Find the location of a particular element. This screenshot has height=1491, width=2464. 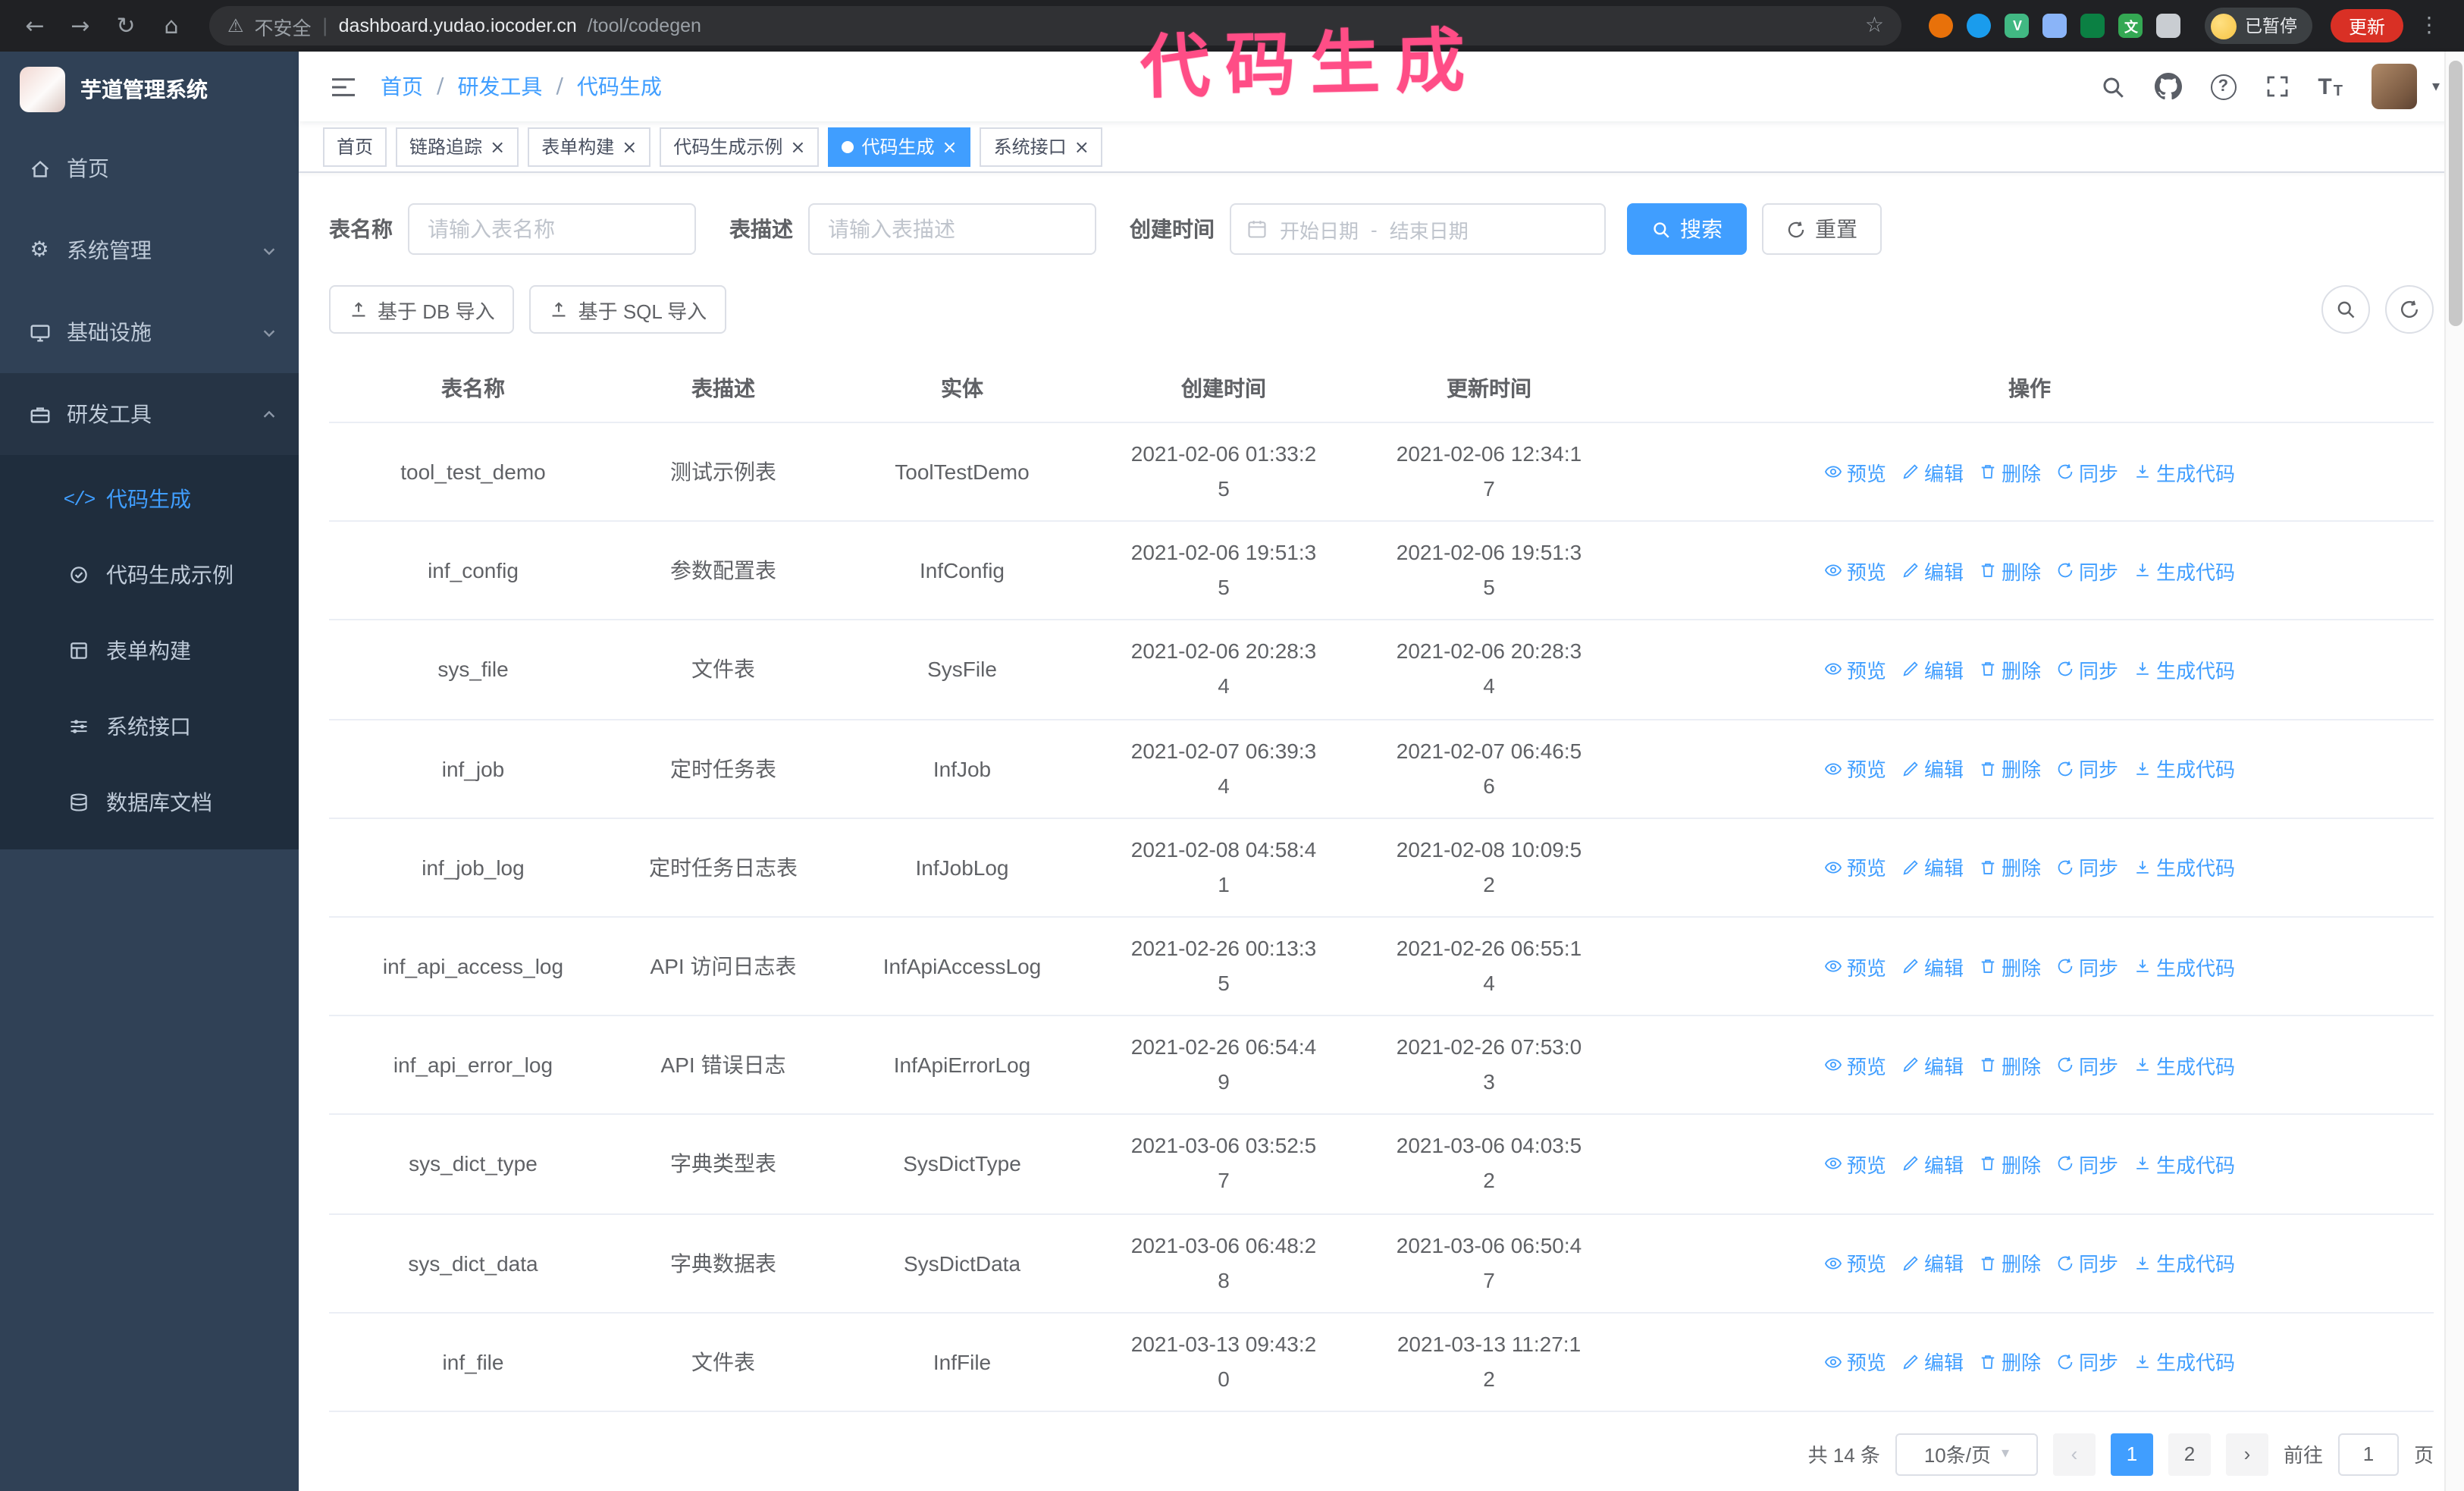

avatar is located at coordinates (2394, 86).